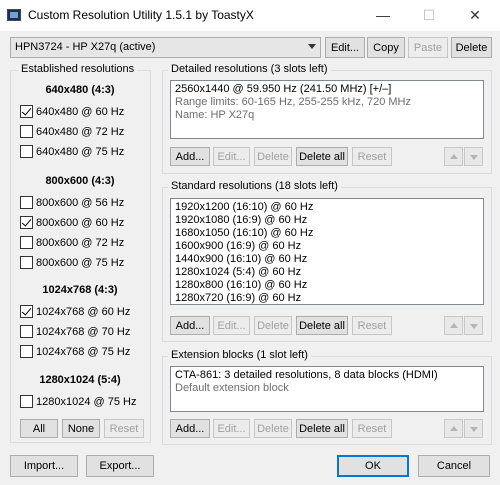 This screenshot has width=500, height=485. What do you see at coordinates (327, 233) in the screenshot?
I see `list-item: 1680x1050 (16:10) @ 60 Hz` at bounding box center [327, 233].